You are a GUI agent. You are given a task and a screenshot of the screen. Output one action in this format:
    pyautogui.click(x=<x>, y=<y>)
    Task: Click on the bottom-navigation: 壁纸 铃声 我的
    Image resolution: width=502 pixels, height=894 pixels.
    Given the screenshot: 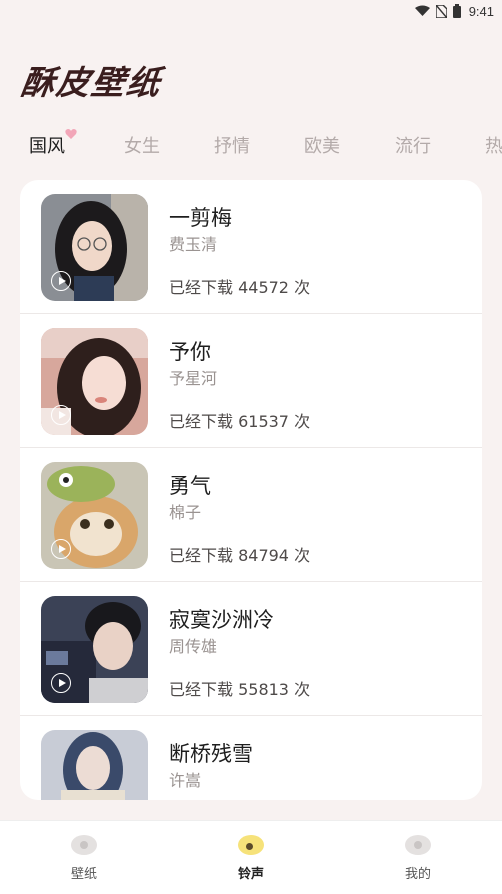 What is the action you would take?
    pyautogui.click(x=251, y=857)
    